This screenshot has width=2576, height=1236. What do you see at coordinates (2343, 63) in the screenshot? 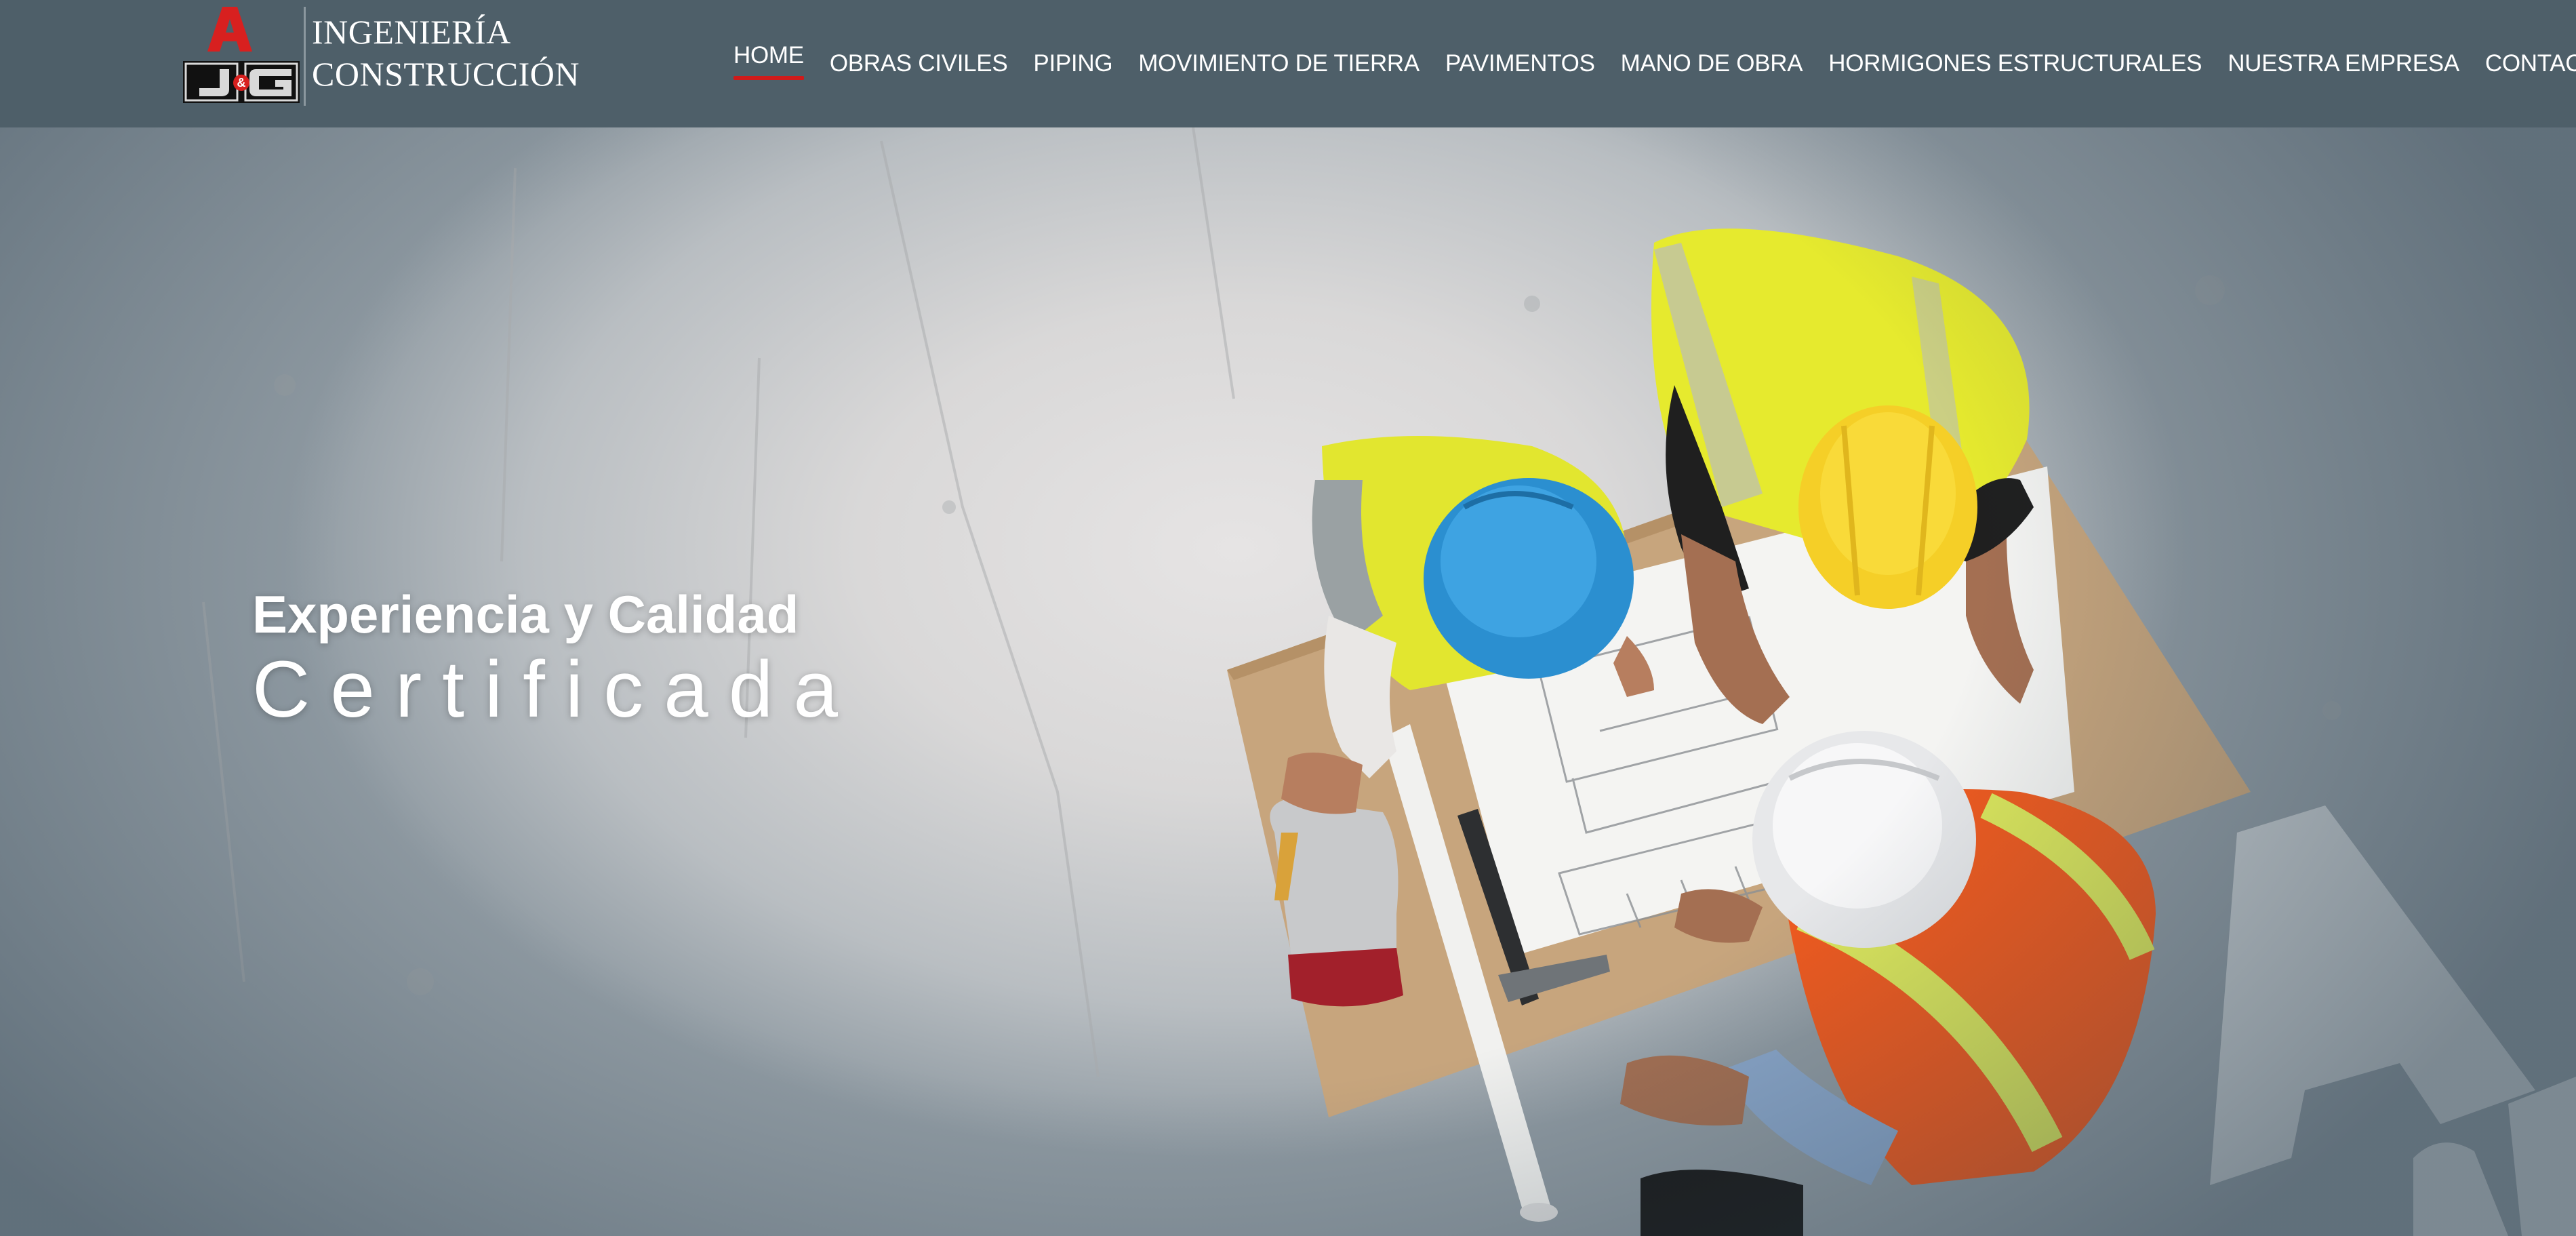
I see `nav-nuestra-empresa: NUESTRA EMPRESA` at bounding box center [2343, 63].